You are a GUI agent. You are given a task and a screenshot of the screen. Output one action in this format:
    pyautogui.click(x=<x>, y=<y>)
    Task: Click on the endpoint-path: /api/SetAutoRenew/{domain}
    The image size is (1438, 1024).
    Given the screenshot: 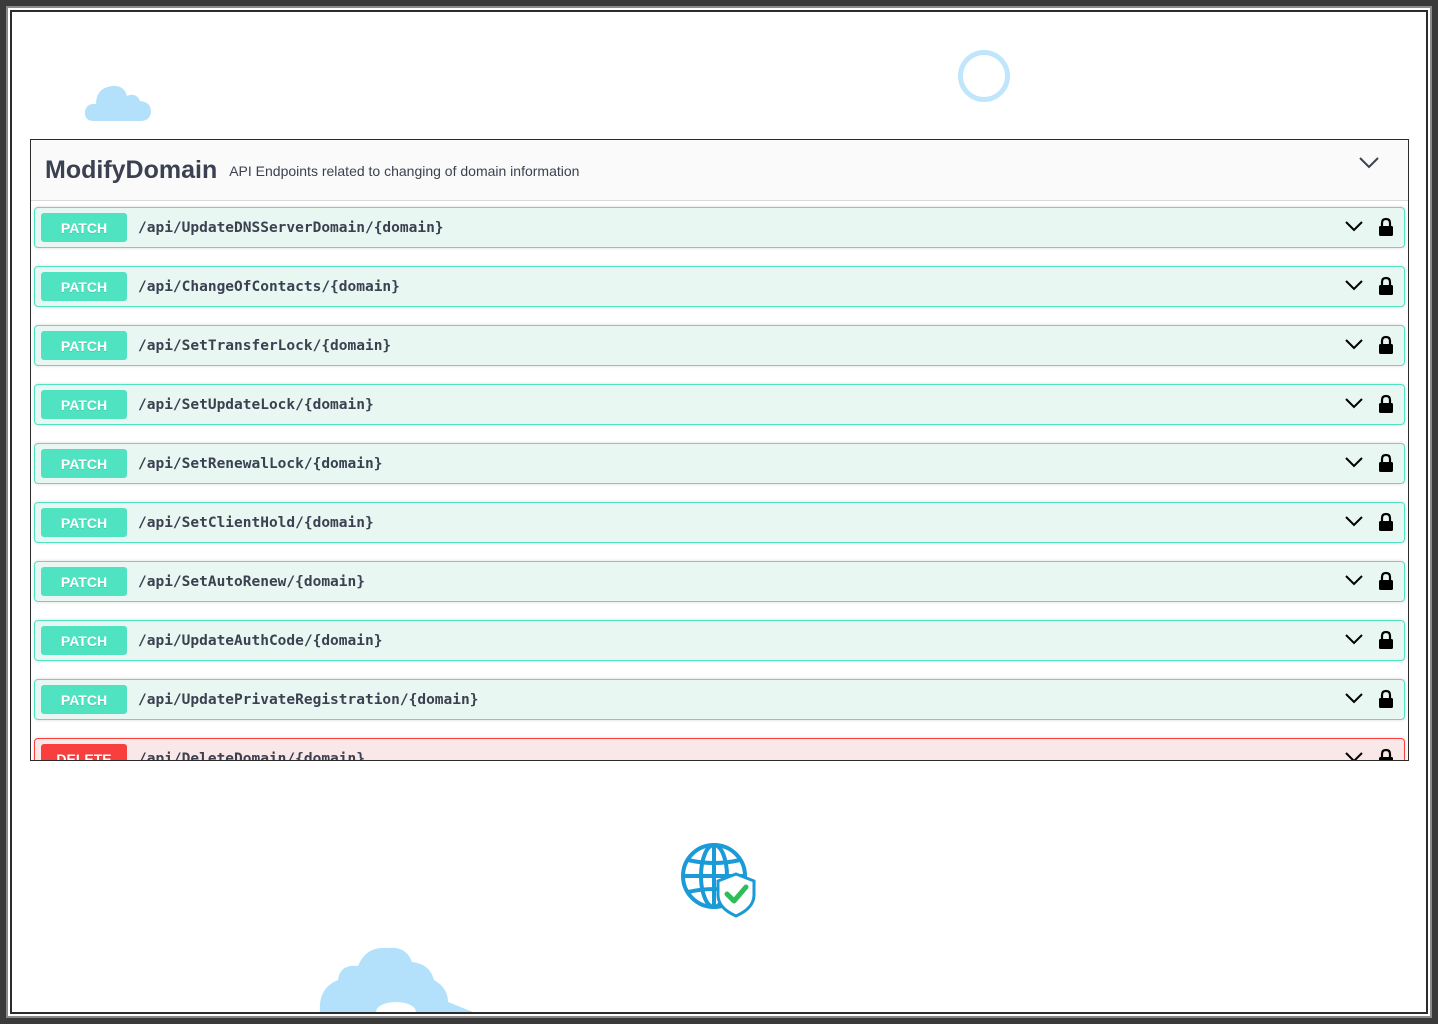 What is the action you would take?
    pyautogui.click(x=251, y=581)
    